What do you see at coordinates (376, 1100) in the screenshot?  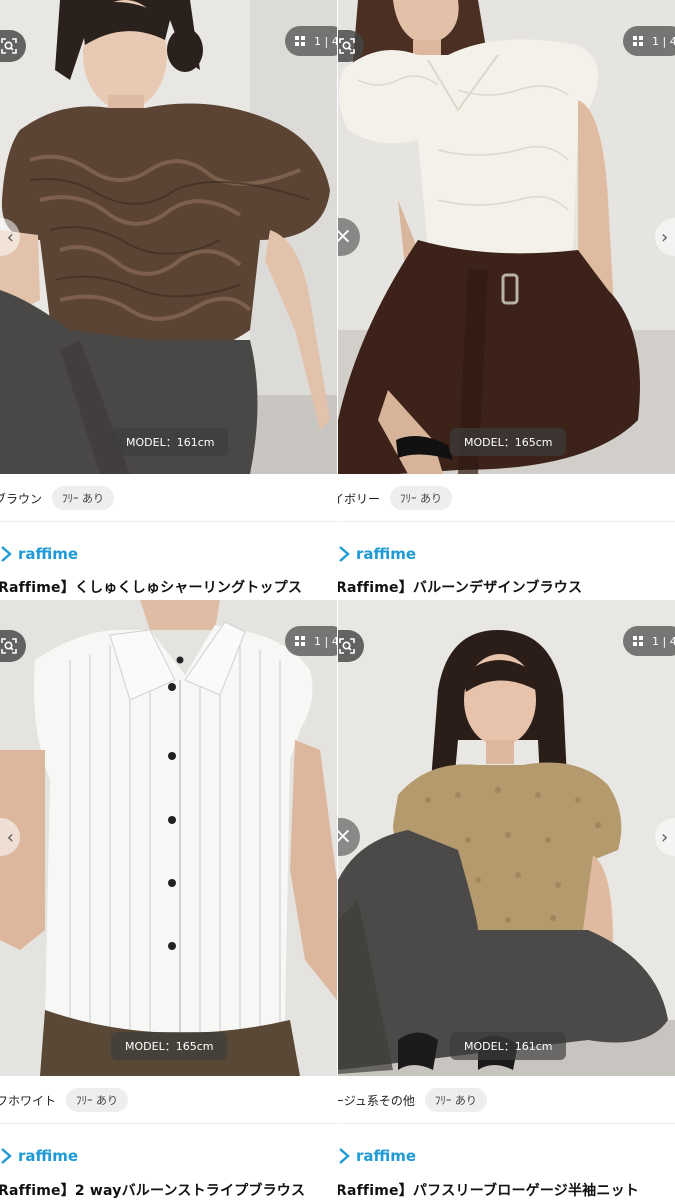 I see `color-name: ージュ系その他` at bounding box center [376, 1100].